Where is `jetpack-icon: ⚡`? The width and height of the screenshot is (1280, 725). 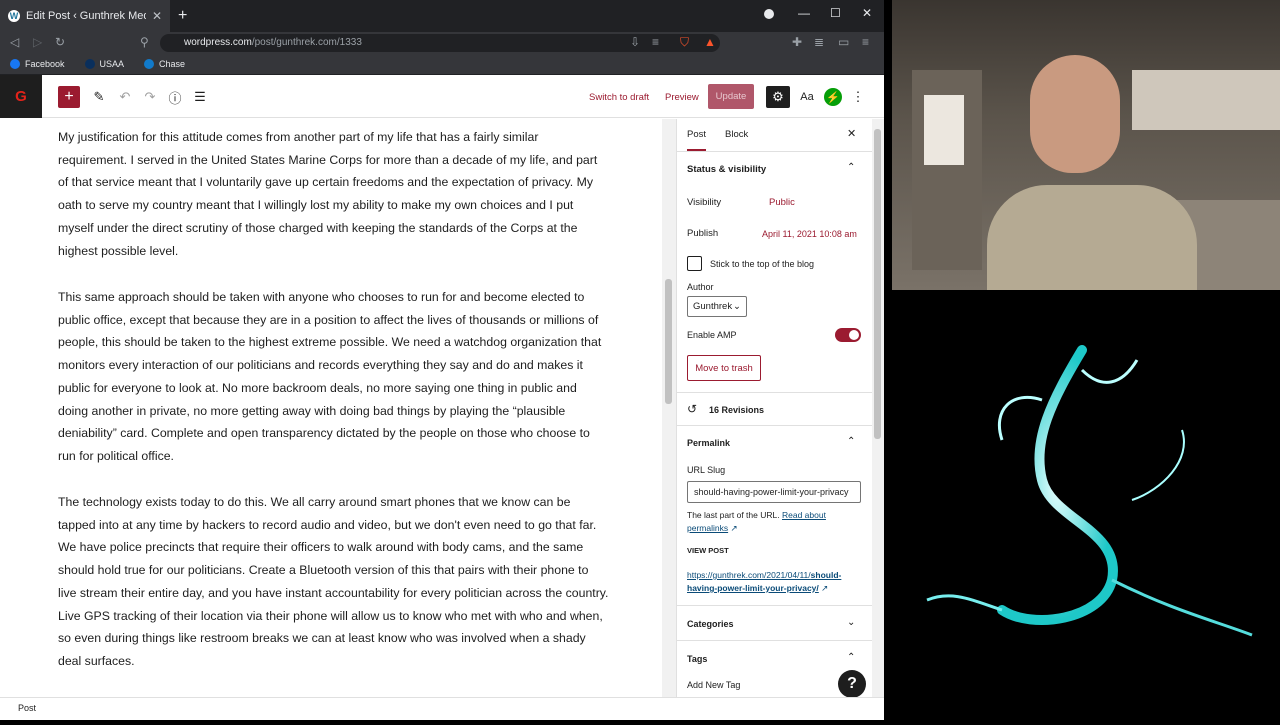
jetpack-icon: ⚡ is located at coordinates (833, 97).